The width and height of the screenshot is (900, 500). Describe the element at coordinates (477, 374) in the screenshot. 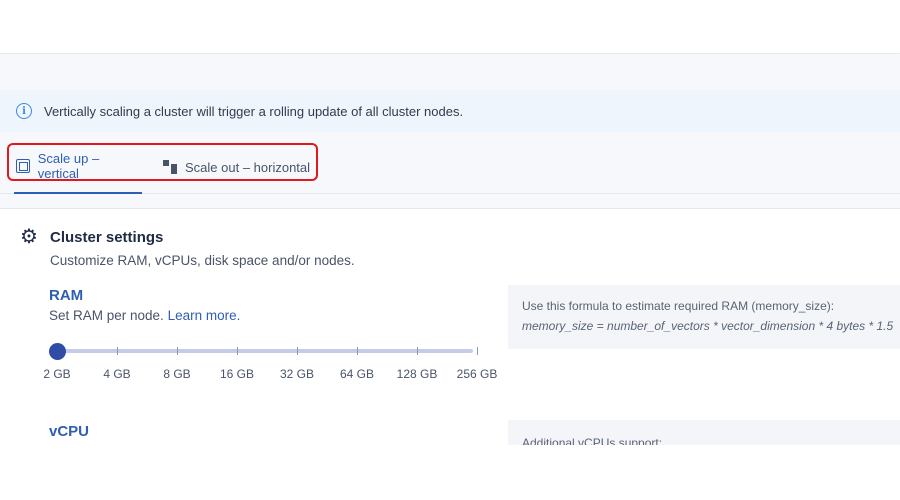

I see `ram-option-label: 256 GB` at that location.